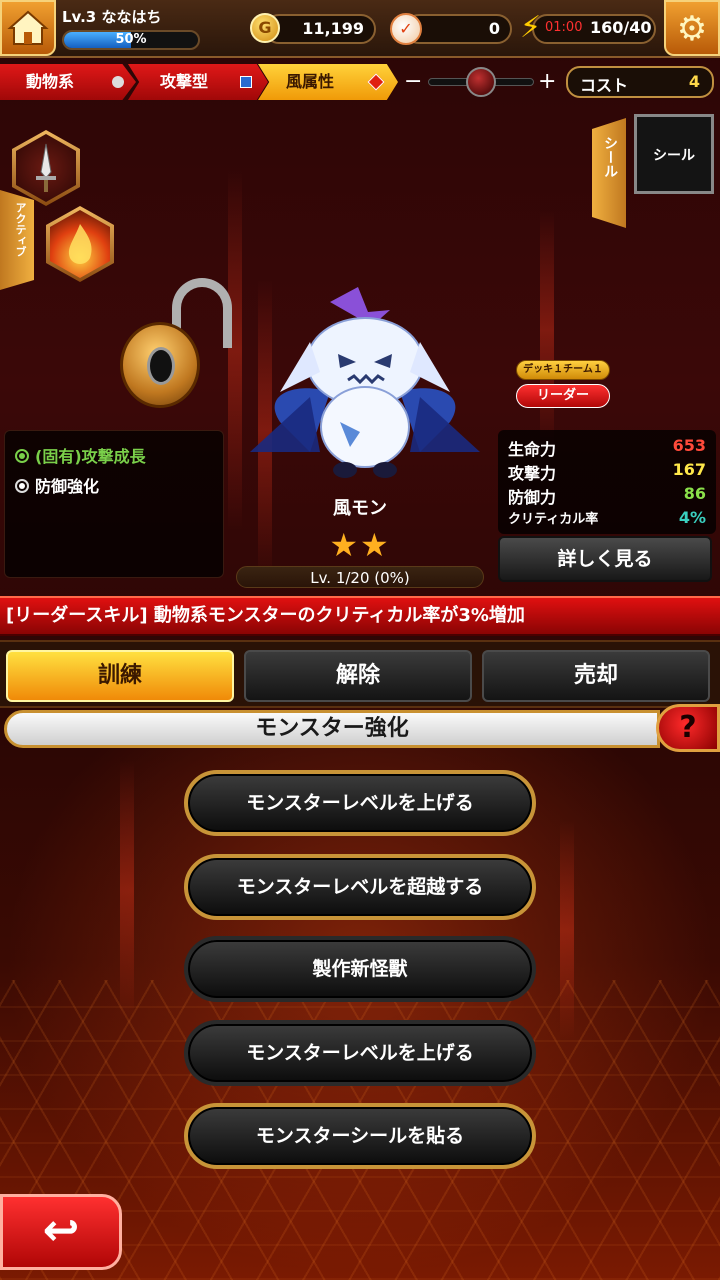  What do you see at coordinates (360, 969) in the screenshot?
I see `create-new-monster-button: 製作新怪獸` at bounding box center [360, 969].